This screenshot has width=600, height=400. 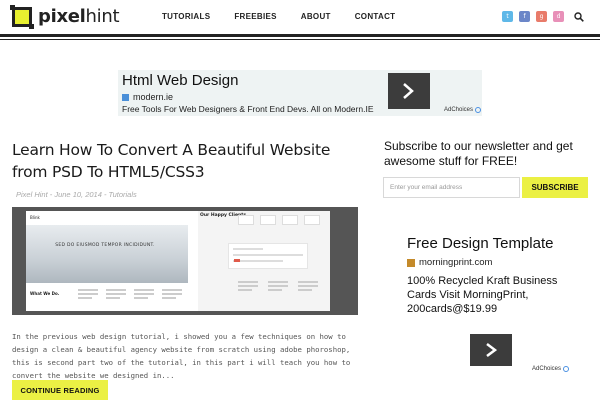 What do you see at coordinates (451, 187) in the screenshot?
I see `email-field` at bounding box center [451, 187].